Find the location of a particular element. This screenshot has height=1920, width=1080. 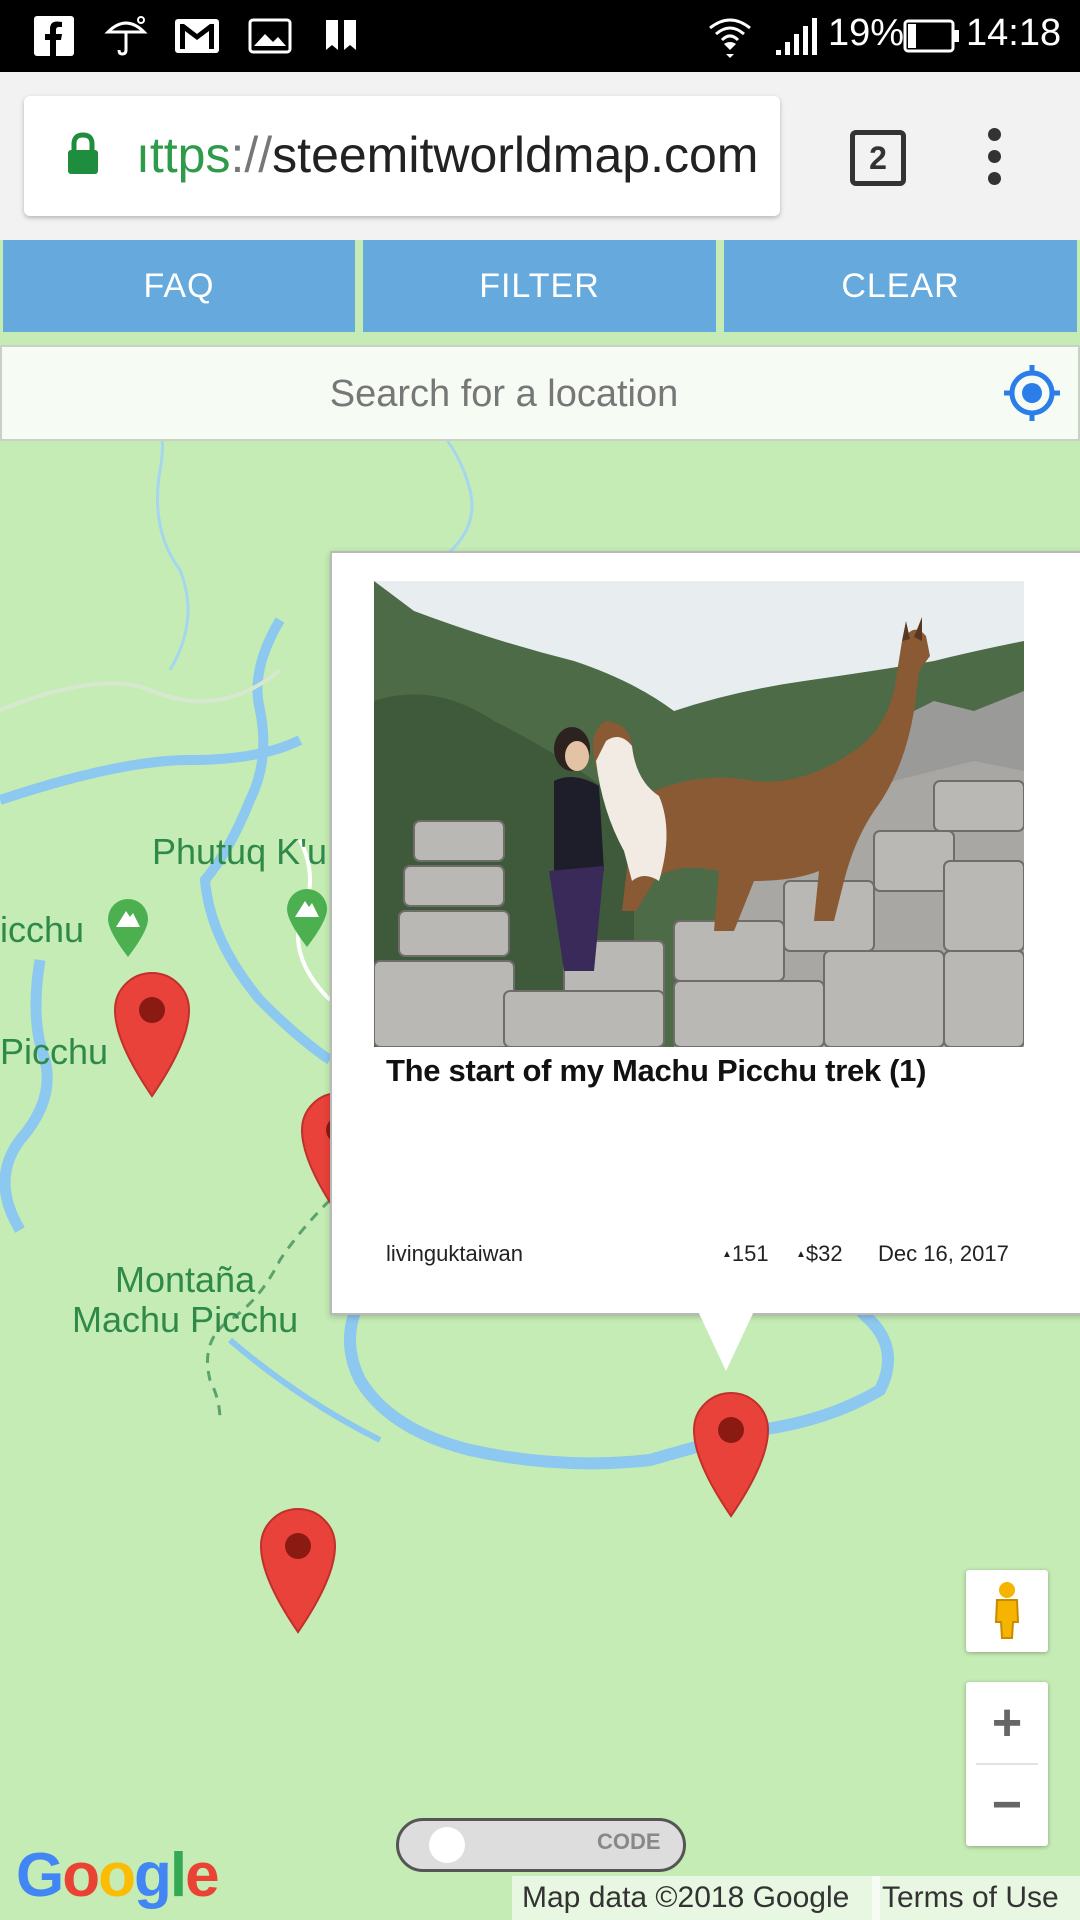

post-author: livinguktaiwan is located at coordinates (454, 1254).